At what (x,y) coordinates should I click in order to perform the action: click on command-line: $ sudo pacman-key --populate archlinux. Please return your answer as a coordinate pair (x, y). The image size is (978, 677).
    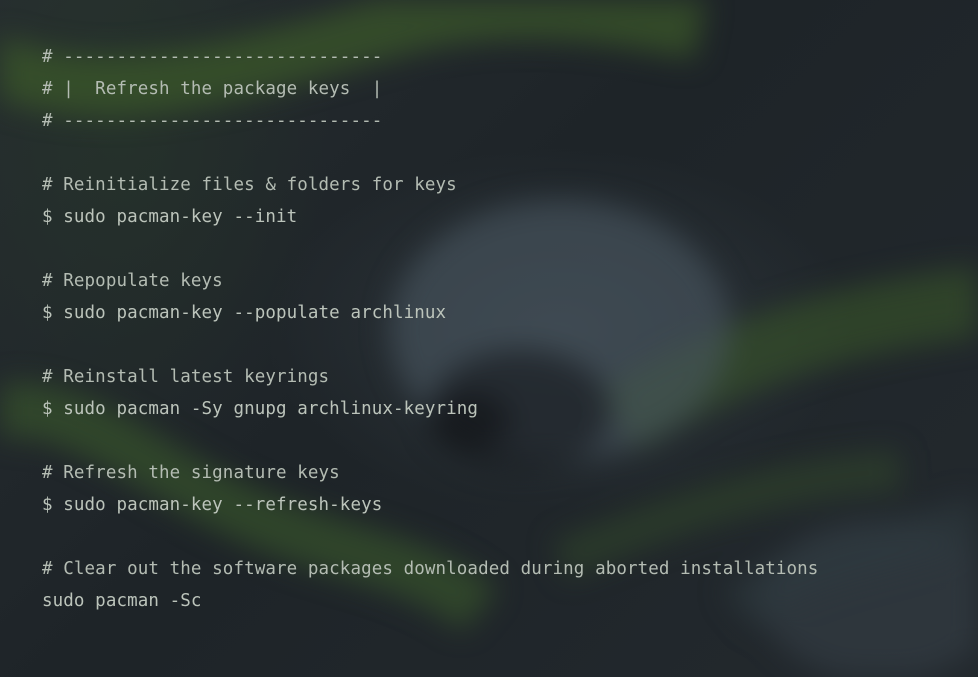
    Looking at the image, I should click on (244, 313).